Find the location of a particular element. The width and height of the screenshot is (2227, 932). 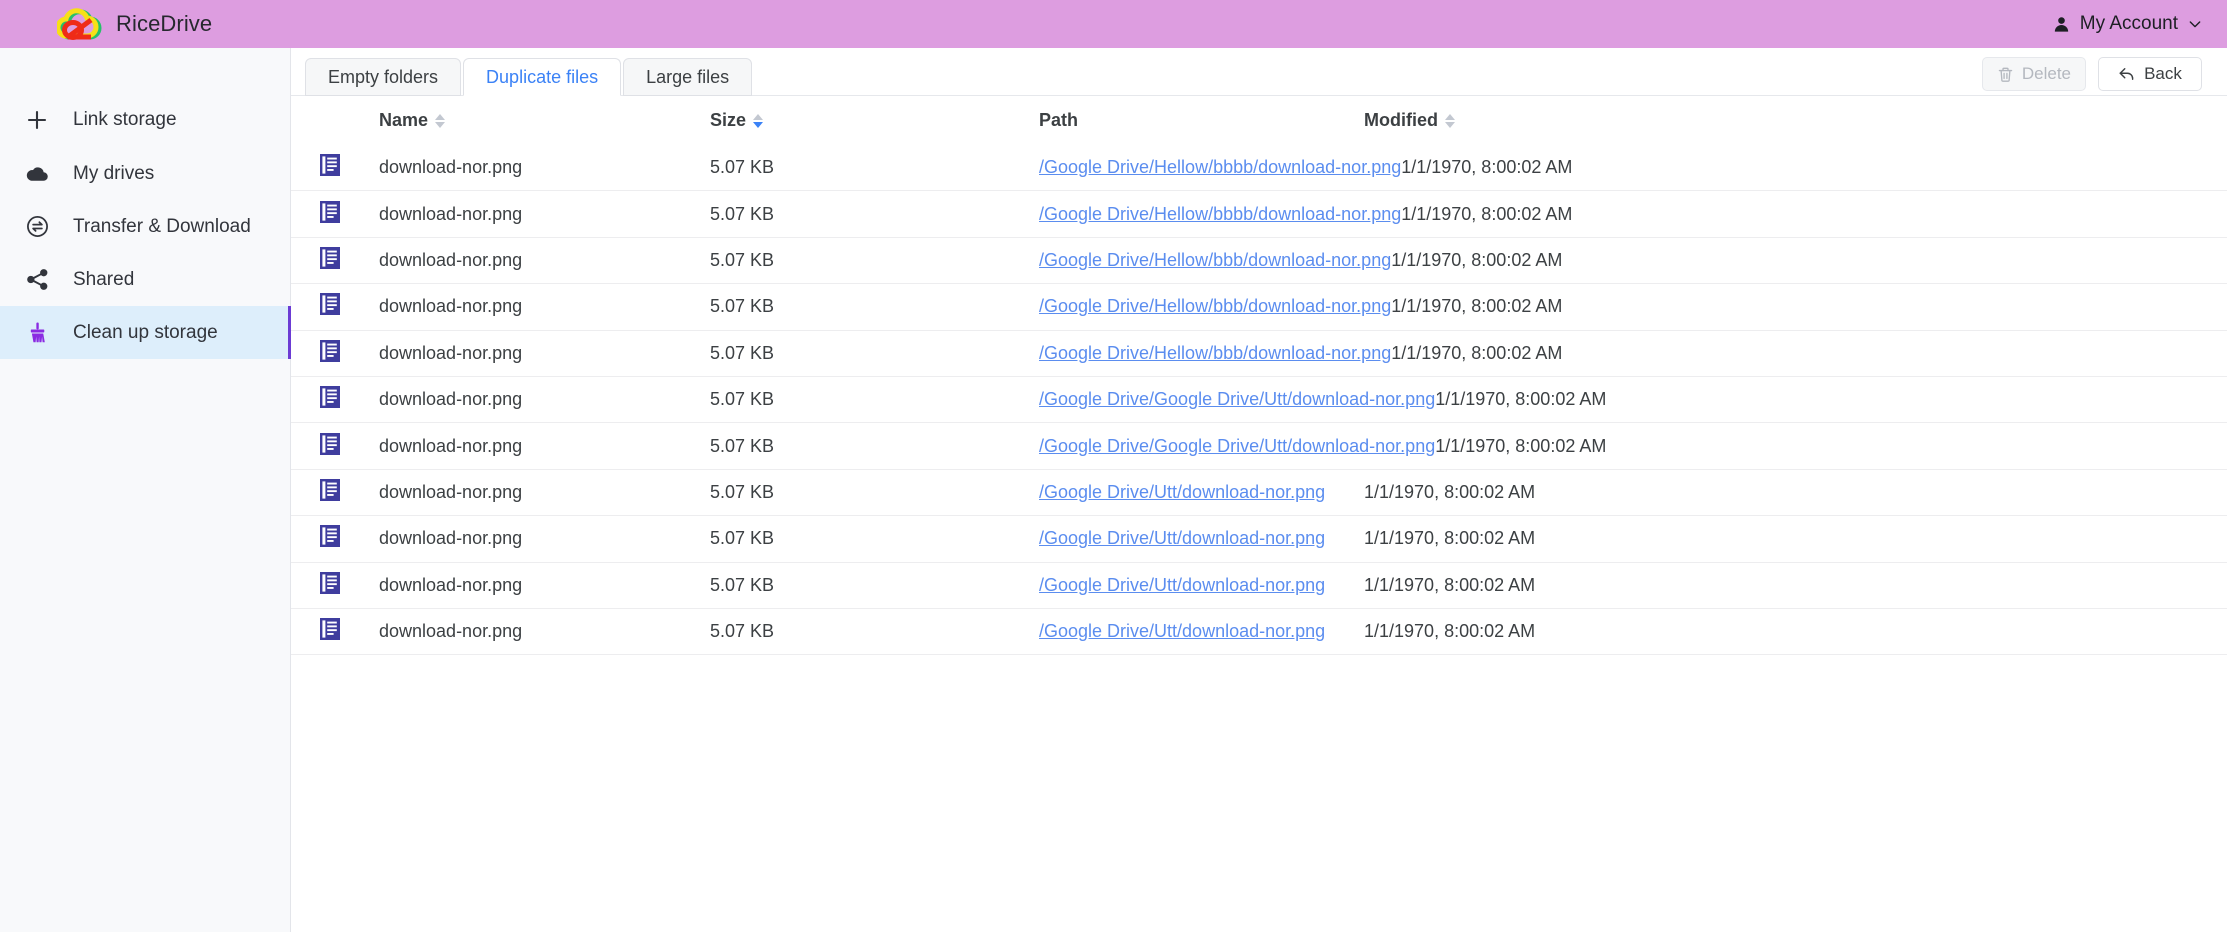

toolbar-actions: Delete Back is located at coordinates (2091, 74).